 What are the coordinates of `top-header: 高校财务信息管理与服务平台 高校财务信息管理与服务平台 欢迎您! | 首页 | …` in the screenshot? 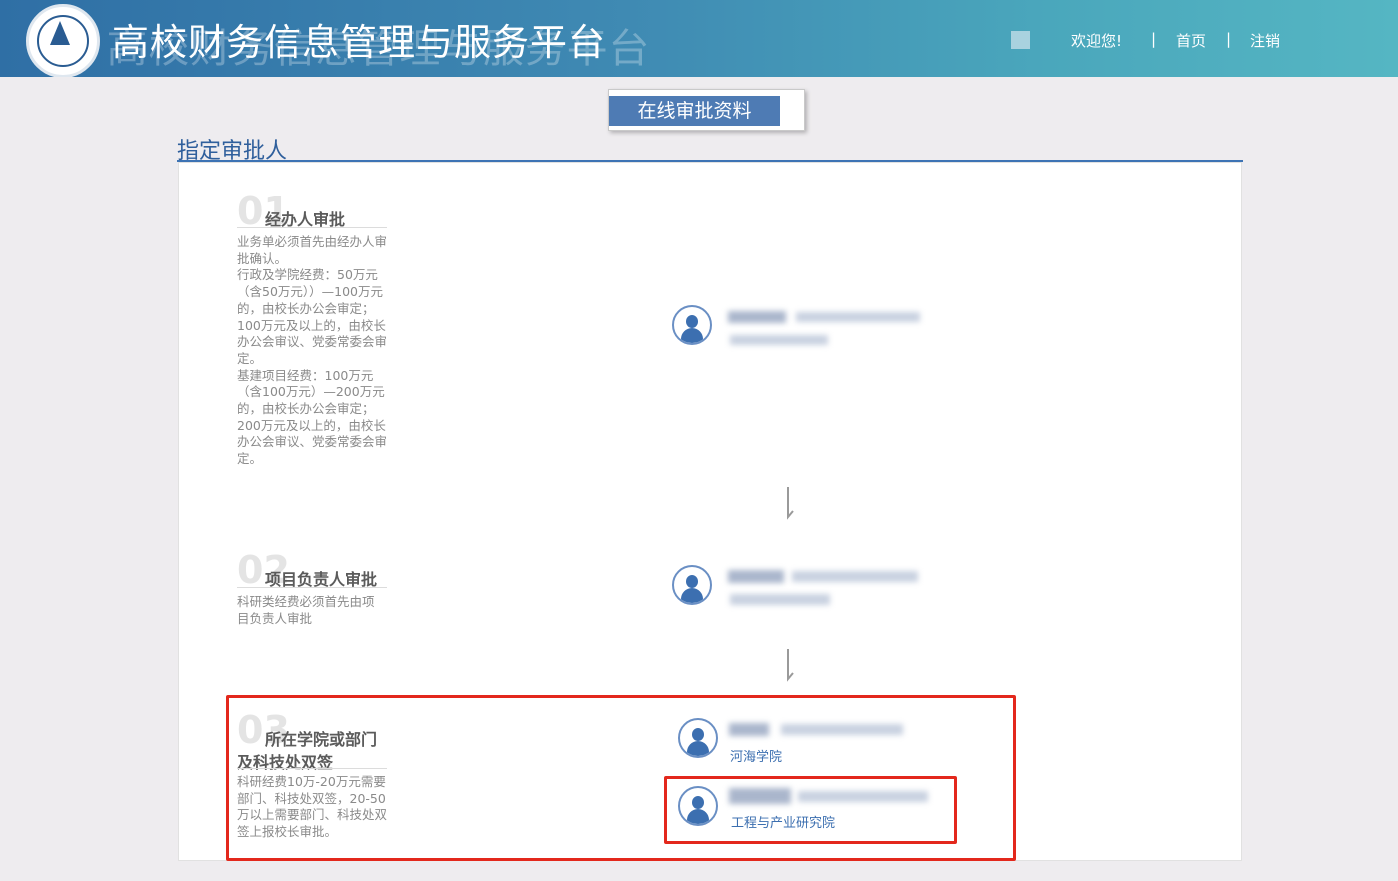 It's located at (699, 38).